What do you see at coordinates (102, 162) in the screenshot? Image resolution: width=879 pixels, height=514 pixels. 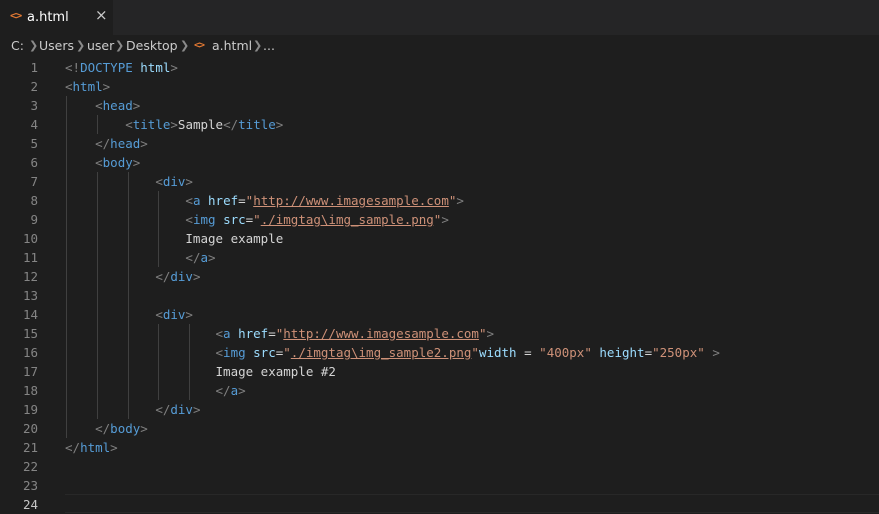 I see `code-line: <body>` at bounding box center [102, 162].